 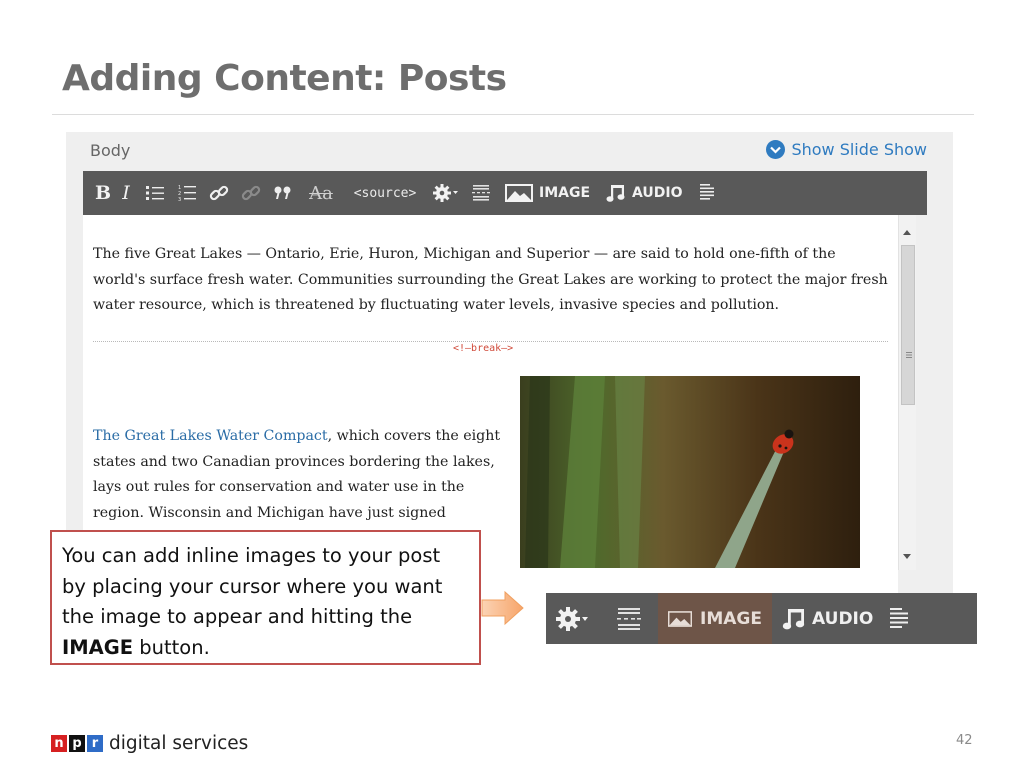 I want to click on npr-letter-r: r, so click(x=95, y=743).